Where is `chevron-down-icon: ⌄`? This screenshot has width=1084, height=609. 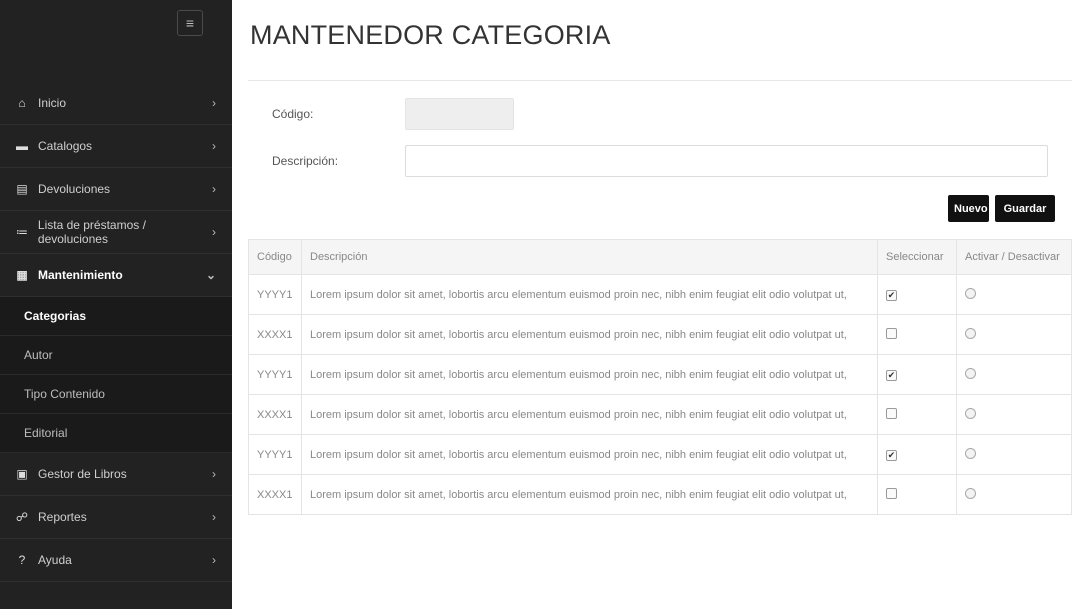
chevron-down-icon: ⌄ is located at coordinates (210, 275).